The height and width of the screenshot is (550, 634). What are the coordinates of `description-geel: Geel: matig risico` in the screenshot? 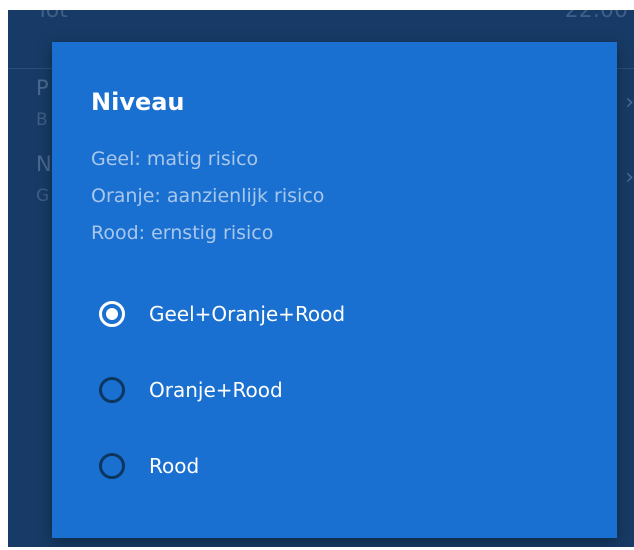 It's located at (175, 159).